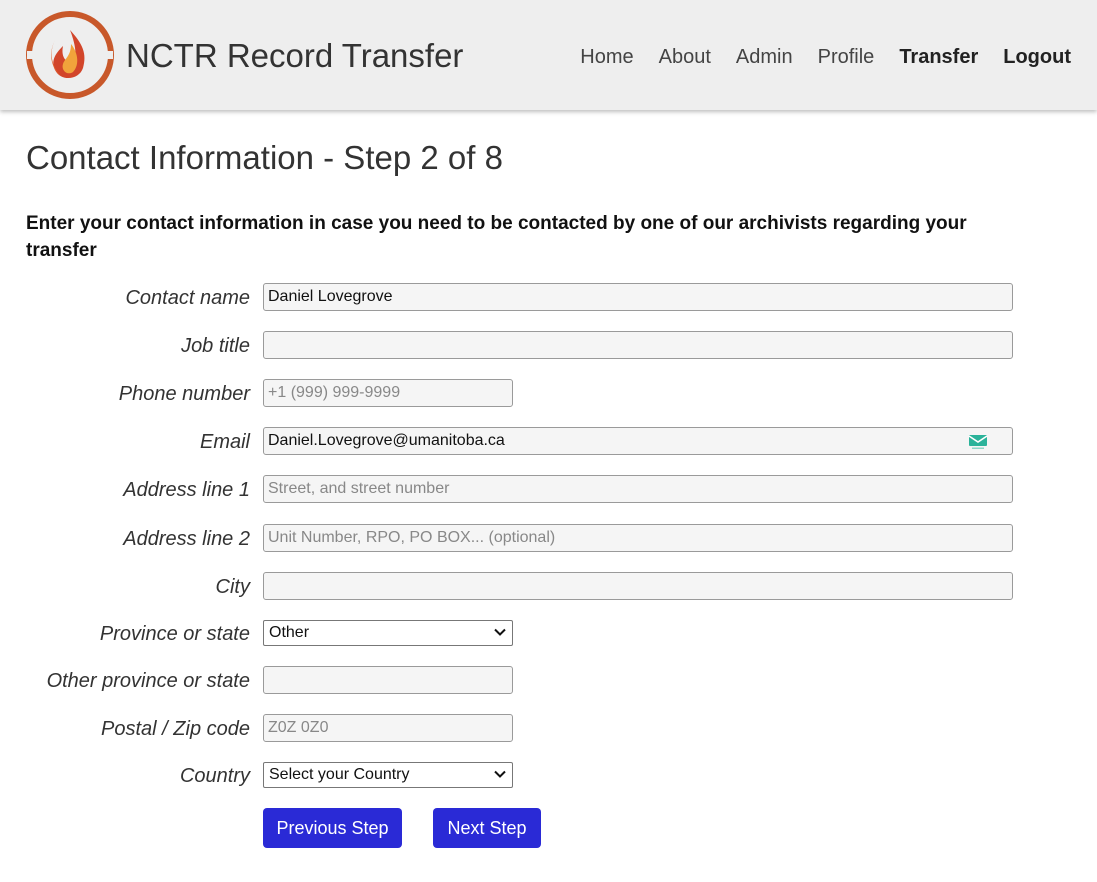  Describe the element at coordinates (388, 680) in the screenshot. I see `other-province-input` at that location.